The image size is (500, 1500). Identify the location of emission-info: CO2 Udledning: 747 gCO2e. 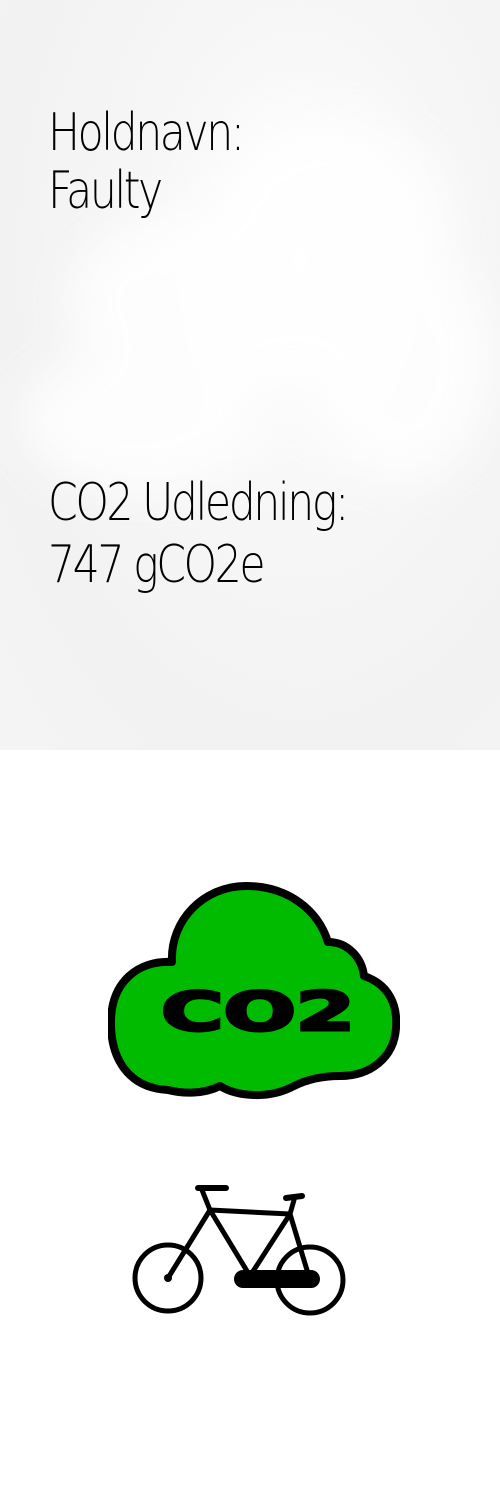
(198, 534).